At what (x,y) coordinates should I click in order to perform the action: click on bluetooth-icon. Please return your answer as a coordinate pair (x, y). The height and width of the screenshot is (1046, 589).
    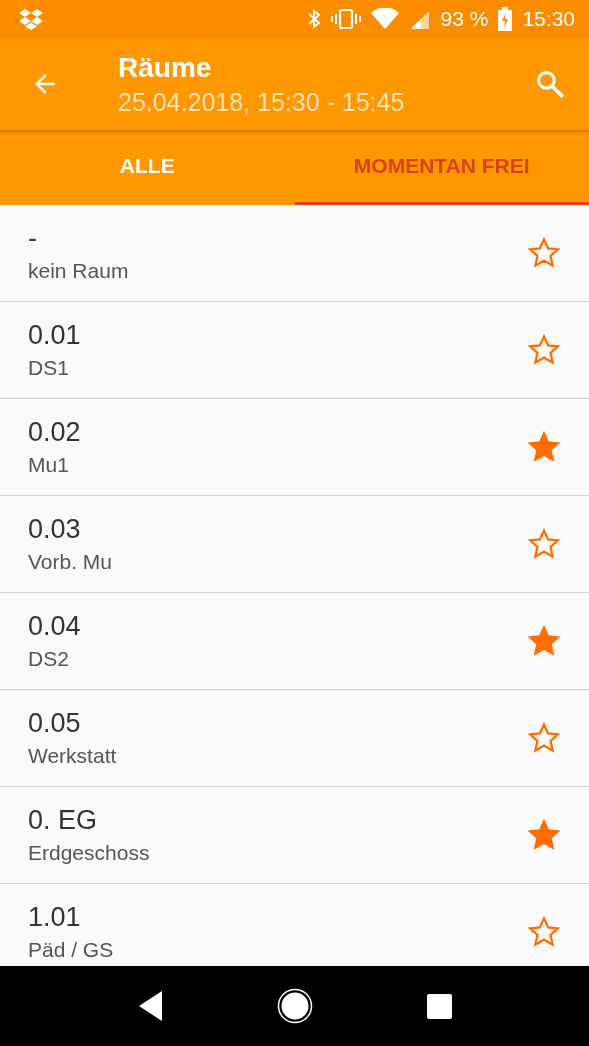
    Looking at the image, I should click on (313, 19).